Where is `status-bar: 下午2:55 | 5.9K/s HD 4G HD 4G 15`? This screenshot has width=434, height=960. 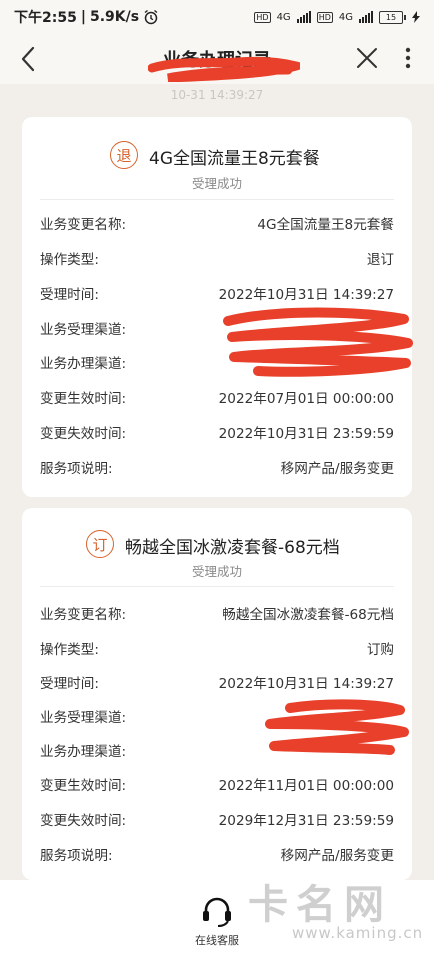 status-bar: 下午2:55 | 5.9K/s HD 4G HD 4G 15 is located at coordinates (217, 17).